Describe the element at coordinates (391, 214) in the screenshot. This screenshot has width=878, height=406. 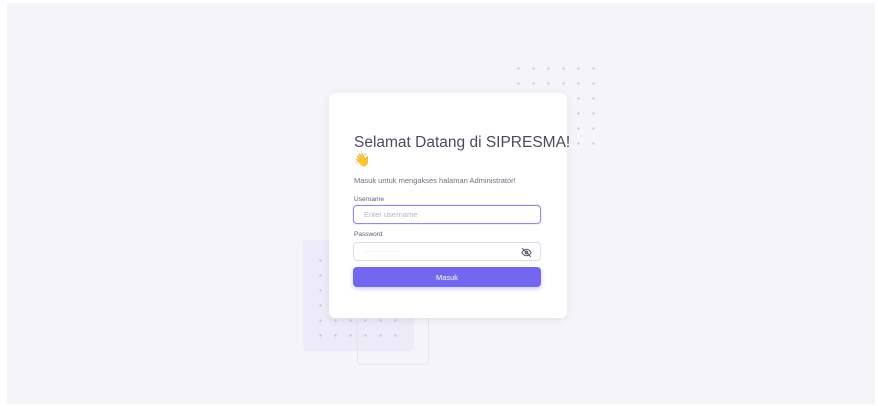
I see `username-placeholder: Enter username` at that location.